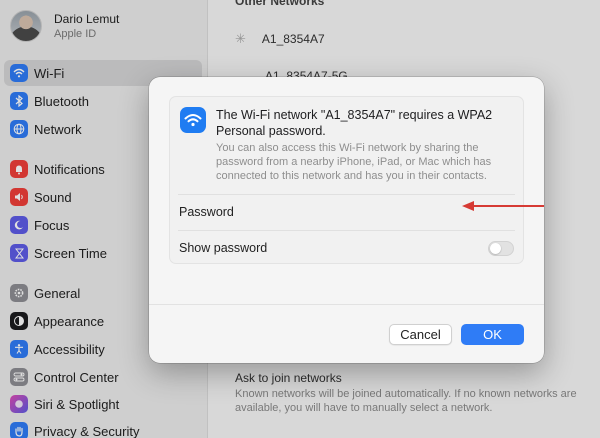 The height and width of the screenshot is (438, 600). Describe the element at coordinates (501, 248) in the screenshot. I see `show-password-toggle` at that location.